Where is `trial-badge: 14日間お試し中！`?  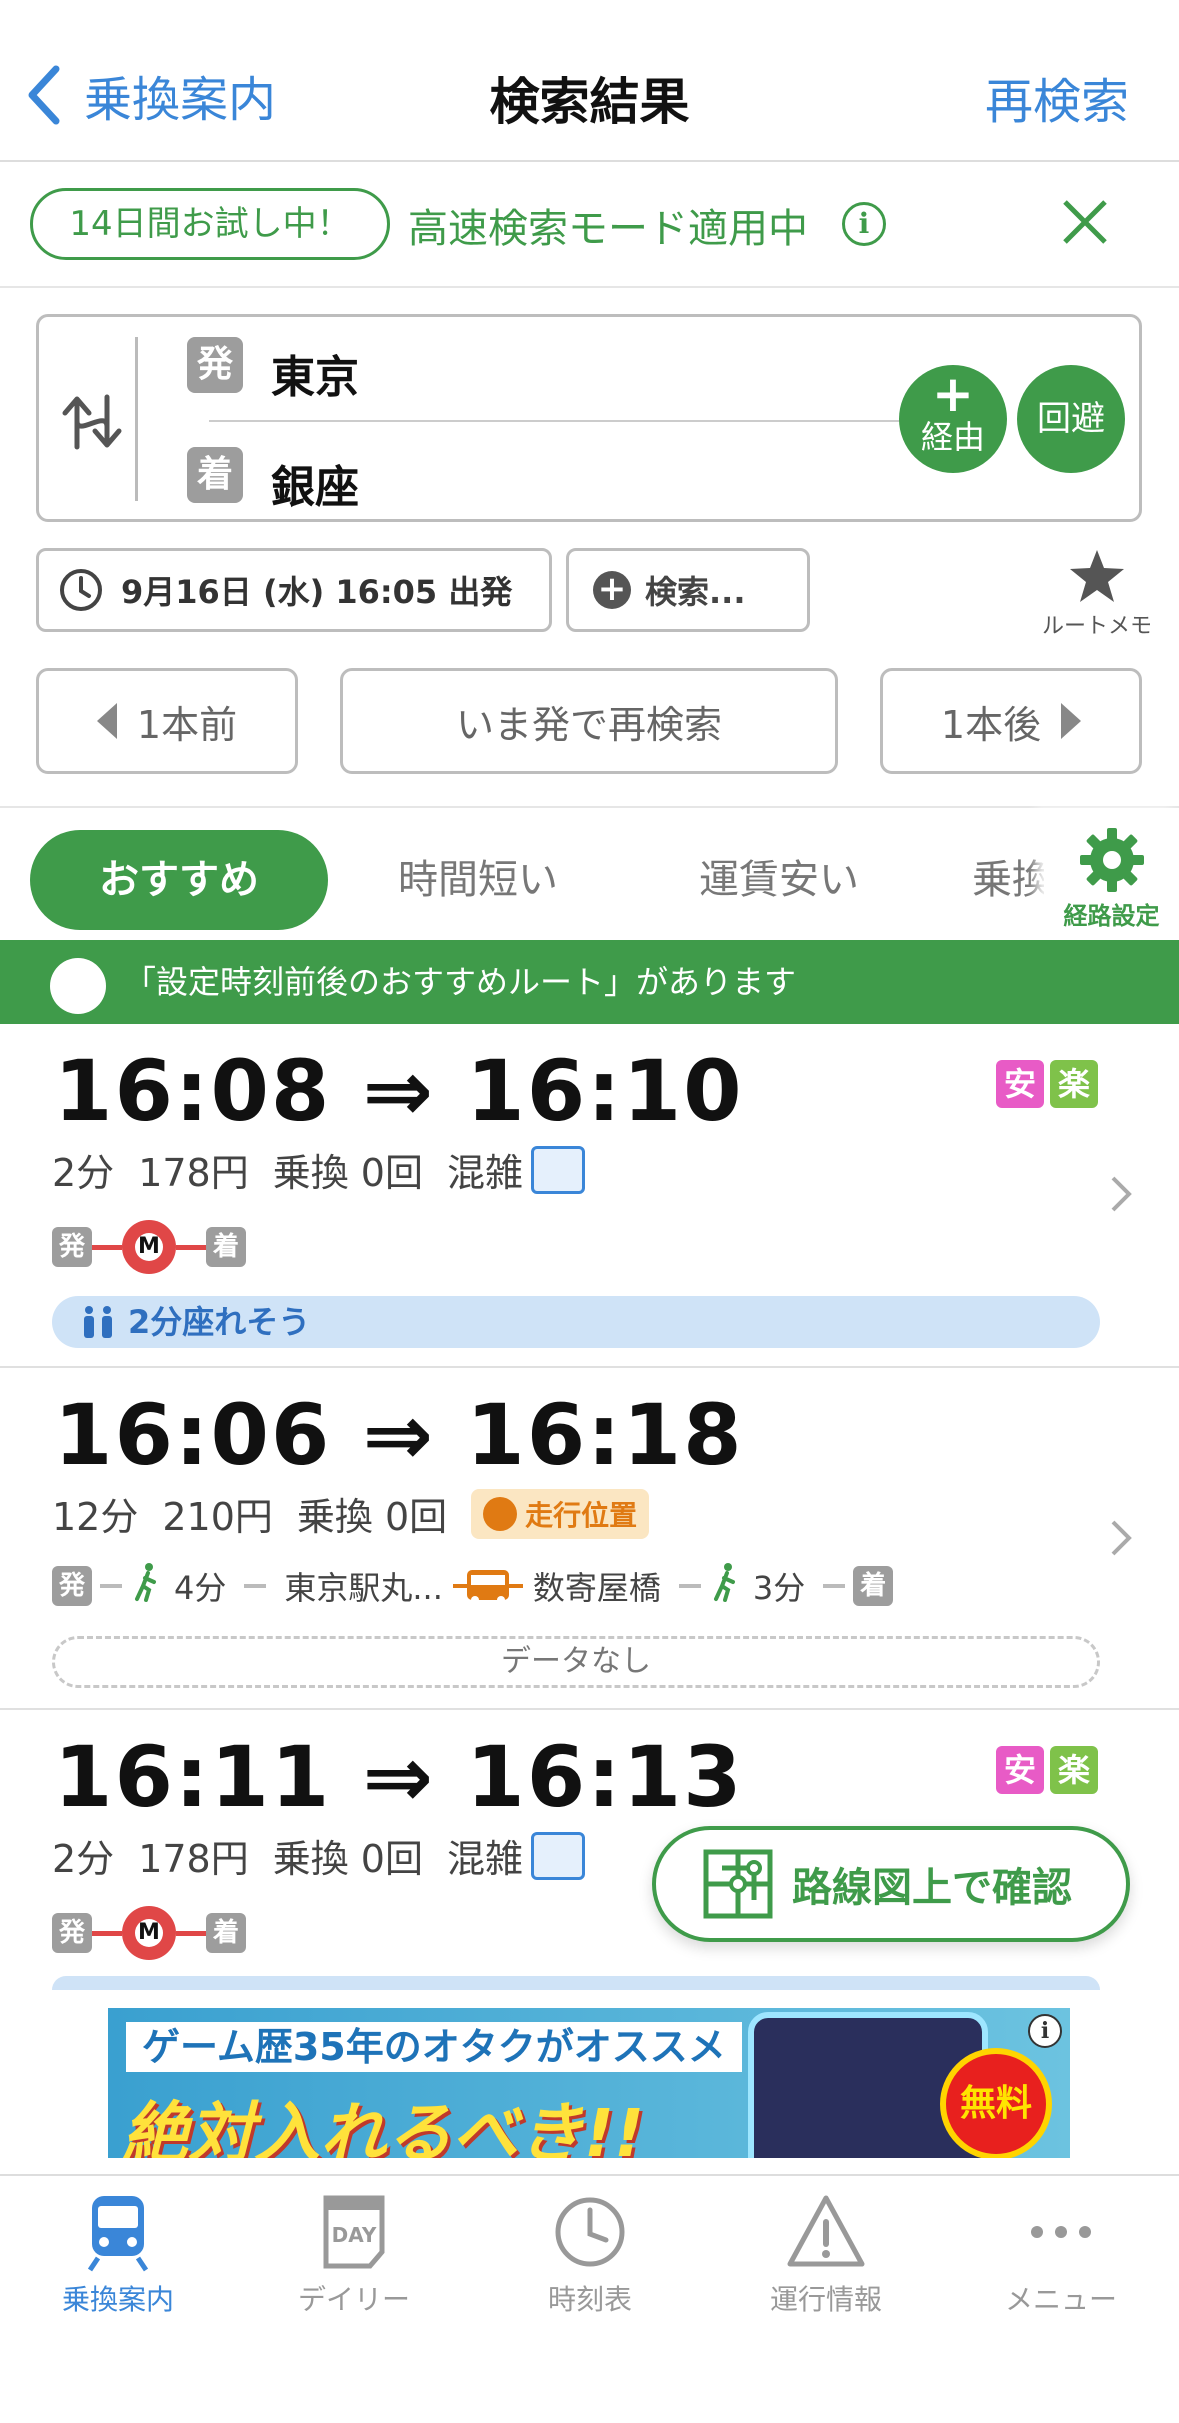 trial-badge: 14日間お試し中！ is located at coordinates (210, 224).